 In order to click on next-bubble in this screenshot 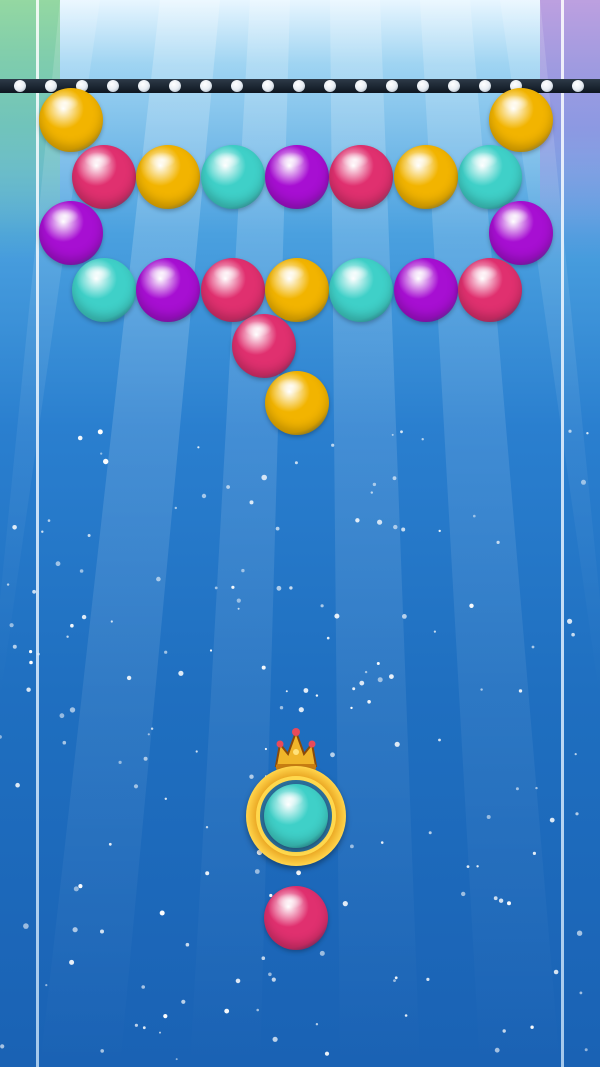, I will do `click(296, 918)`.